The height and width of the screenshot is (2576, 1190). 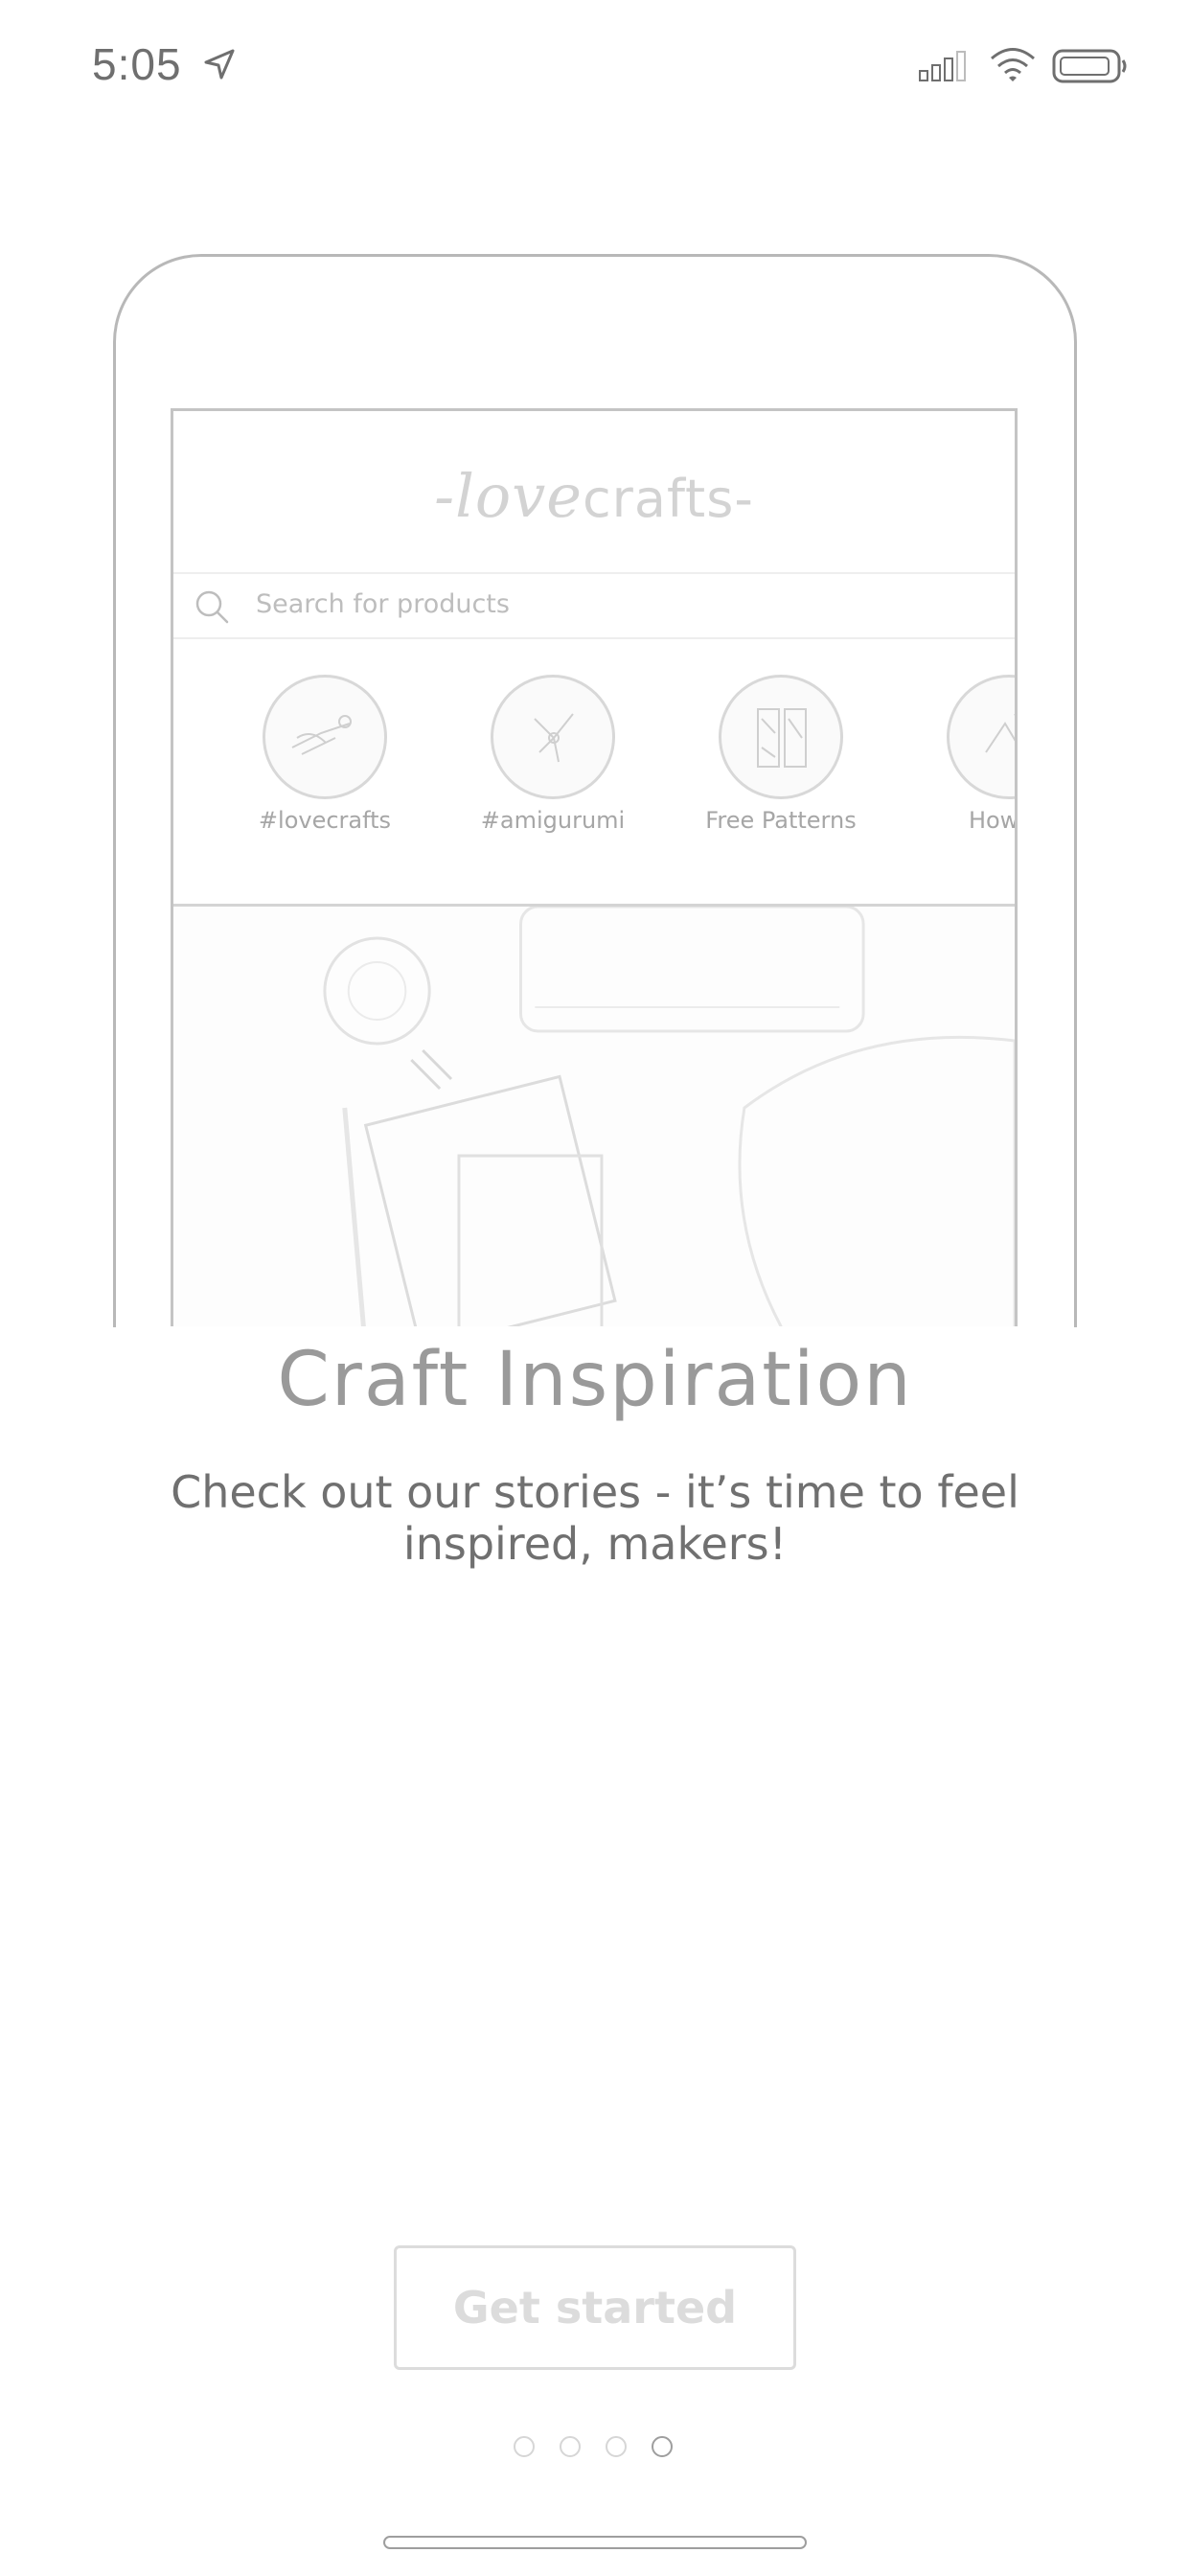 What do you see at coordinates (981, 737) in the screenshot?
I see `how-to-category-icon` at bounding box center [981, 737].